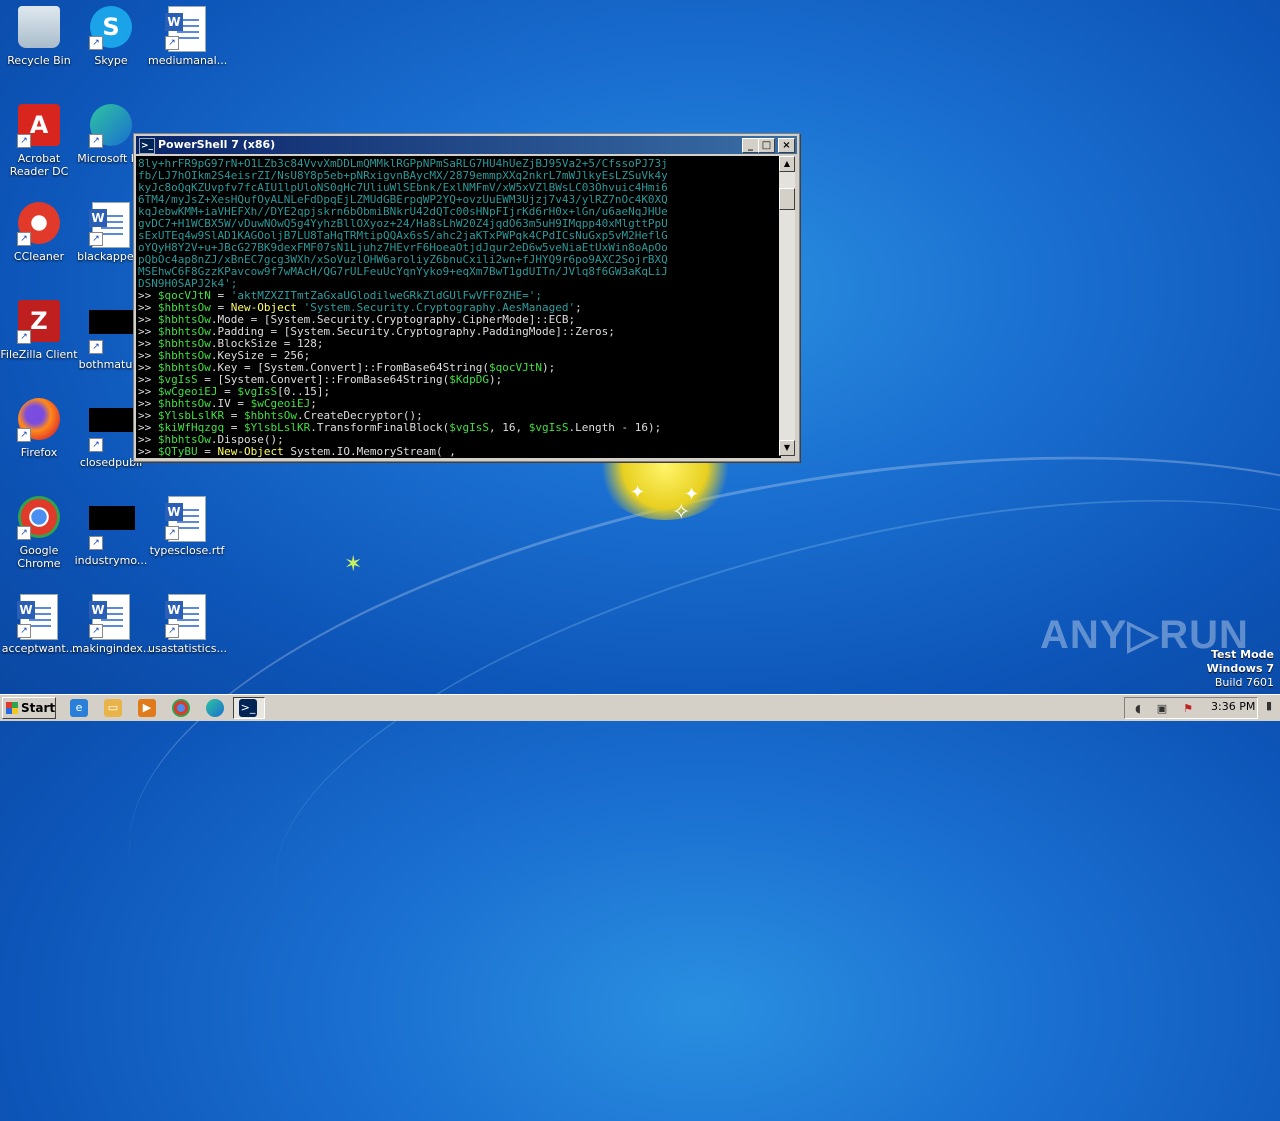 The height and width of the screenshot is (1121, 1280). I want to click on os-label: Windows 7, so click(1240, 668).